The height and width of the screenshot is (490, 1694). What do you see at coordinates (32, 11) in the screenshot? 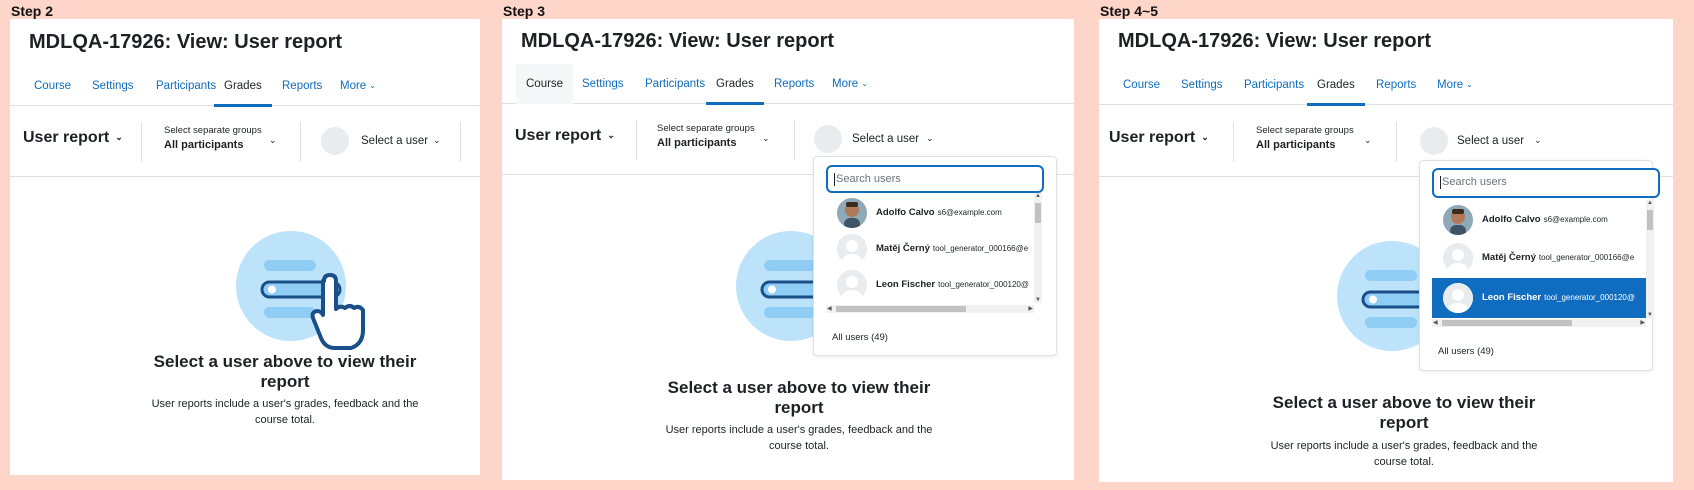
I see `step-label-2: Step 2` at bounding box center [32, 11].